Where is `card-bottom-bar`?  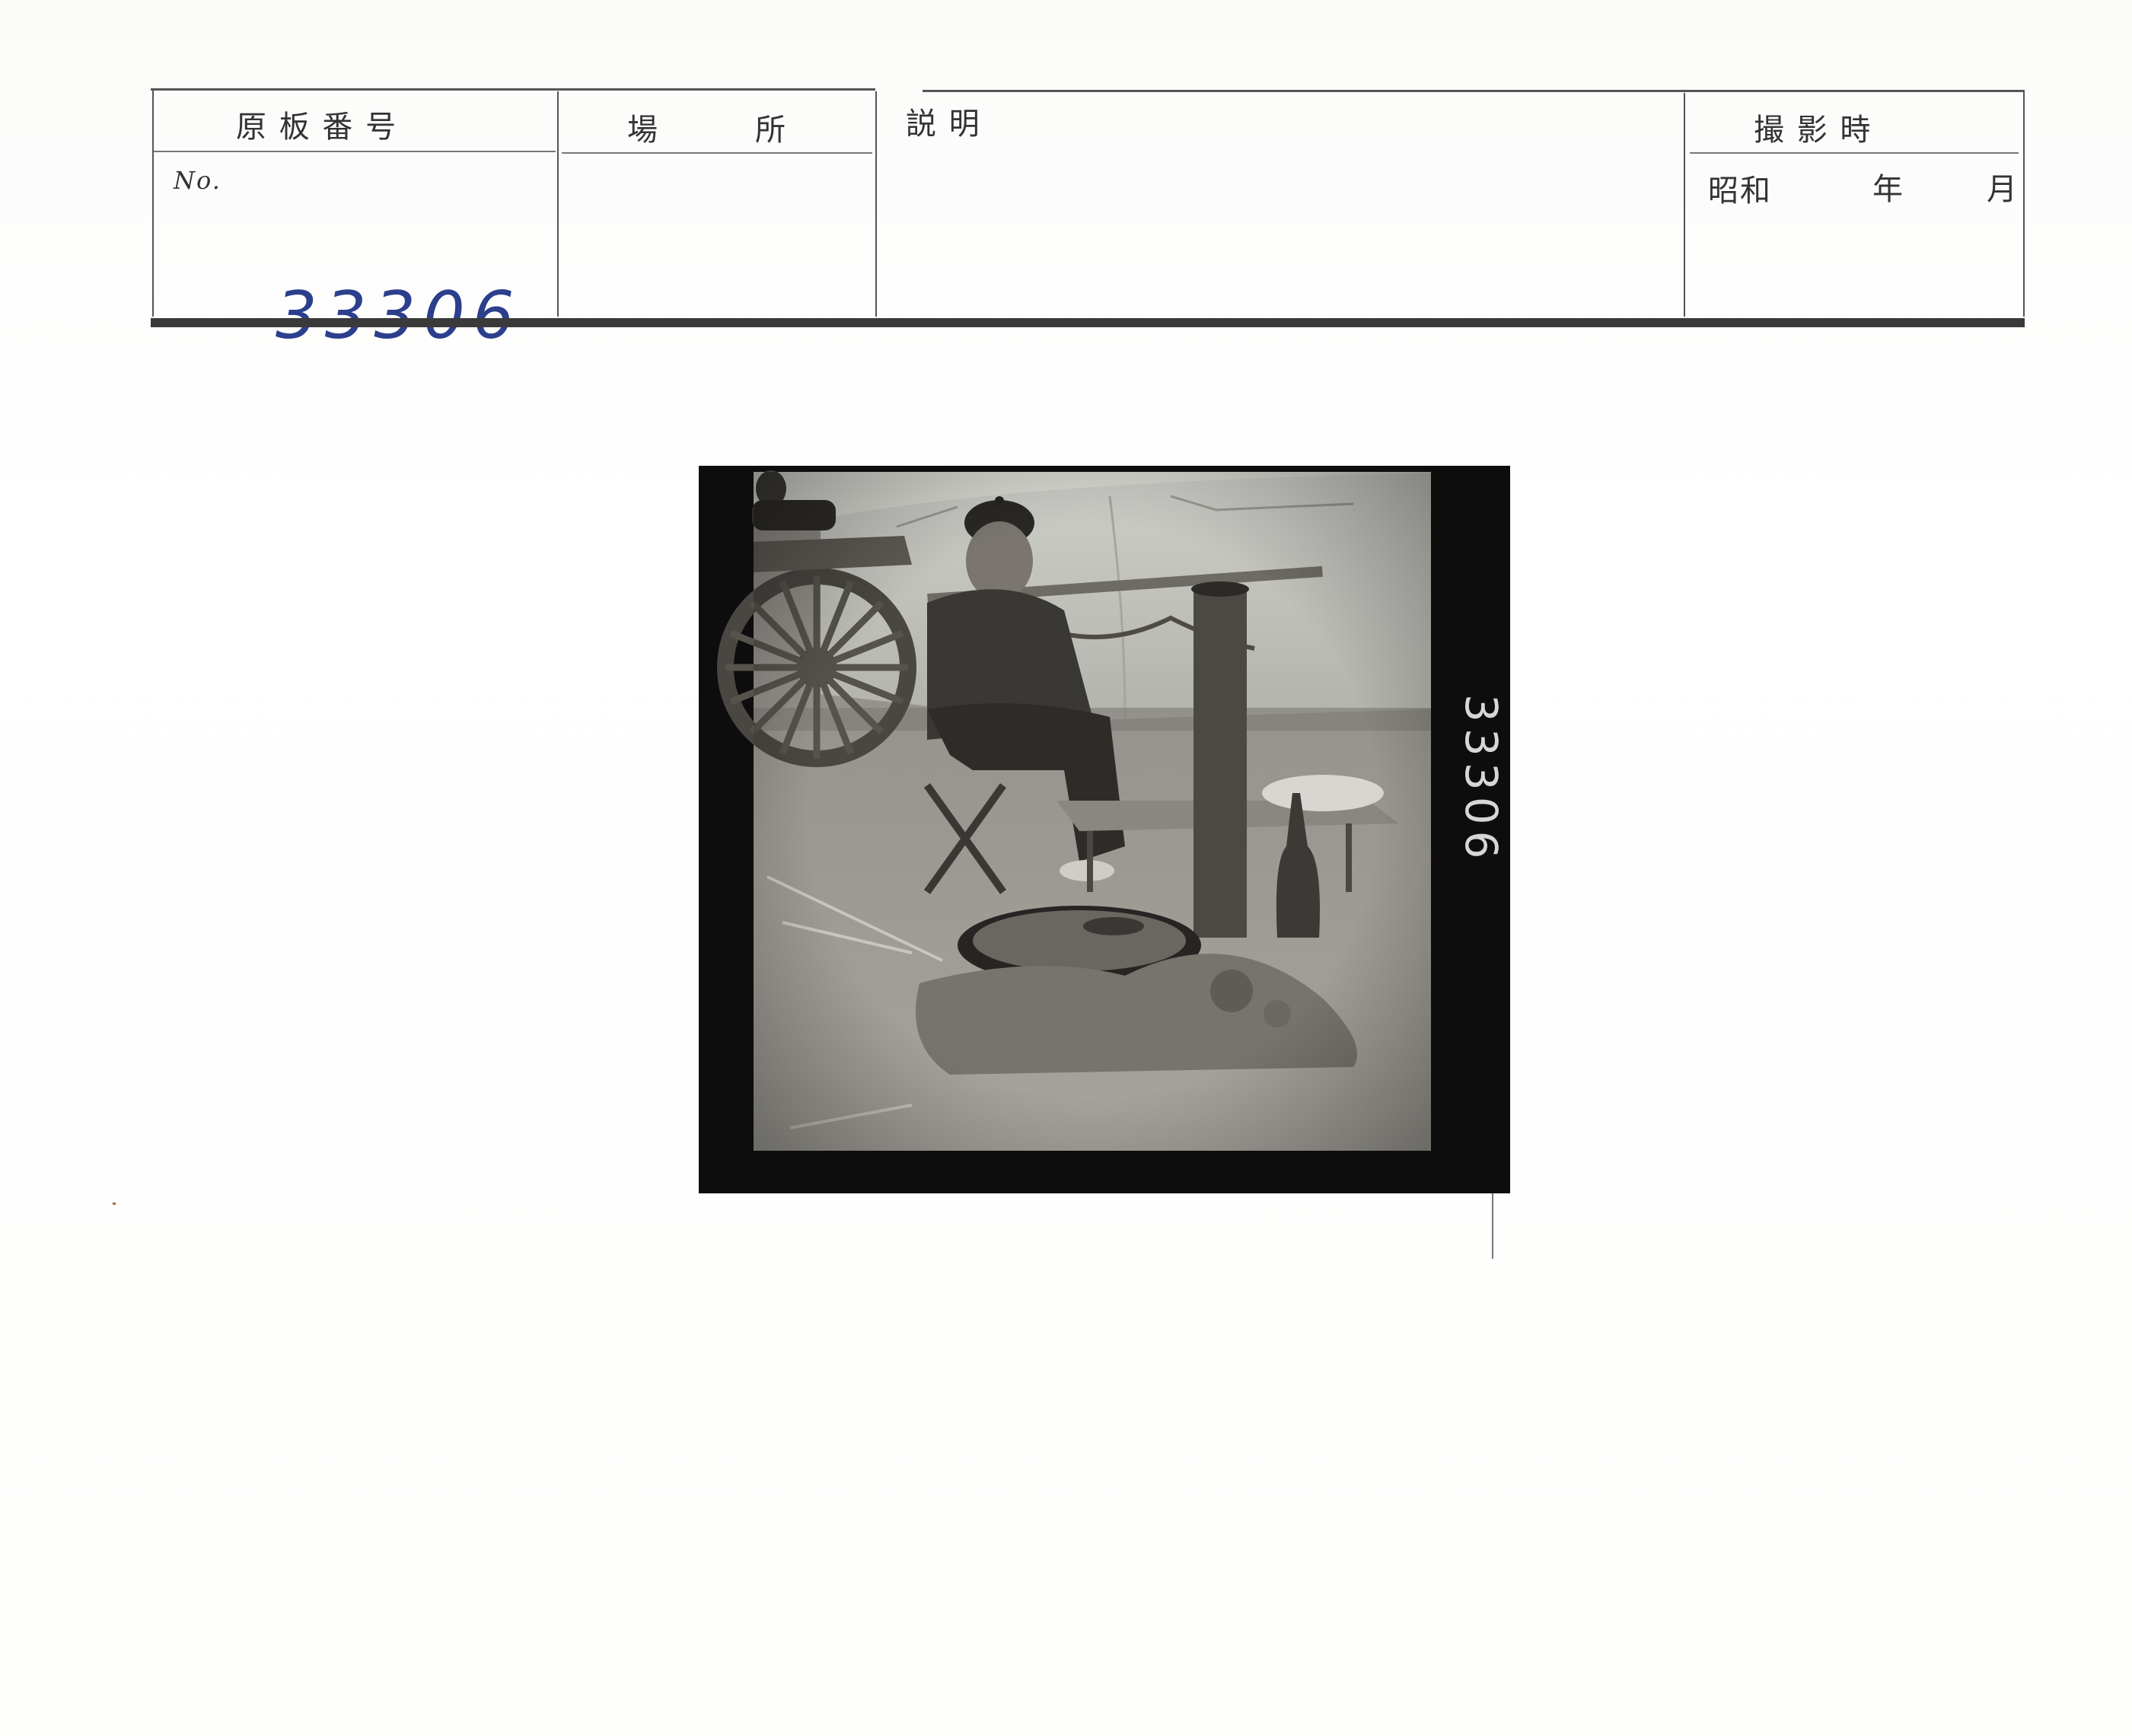
card-bottom-bar is located at coordinates (1088, 322).